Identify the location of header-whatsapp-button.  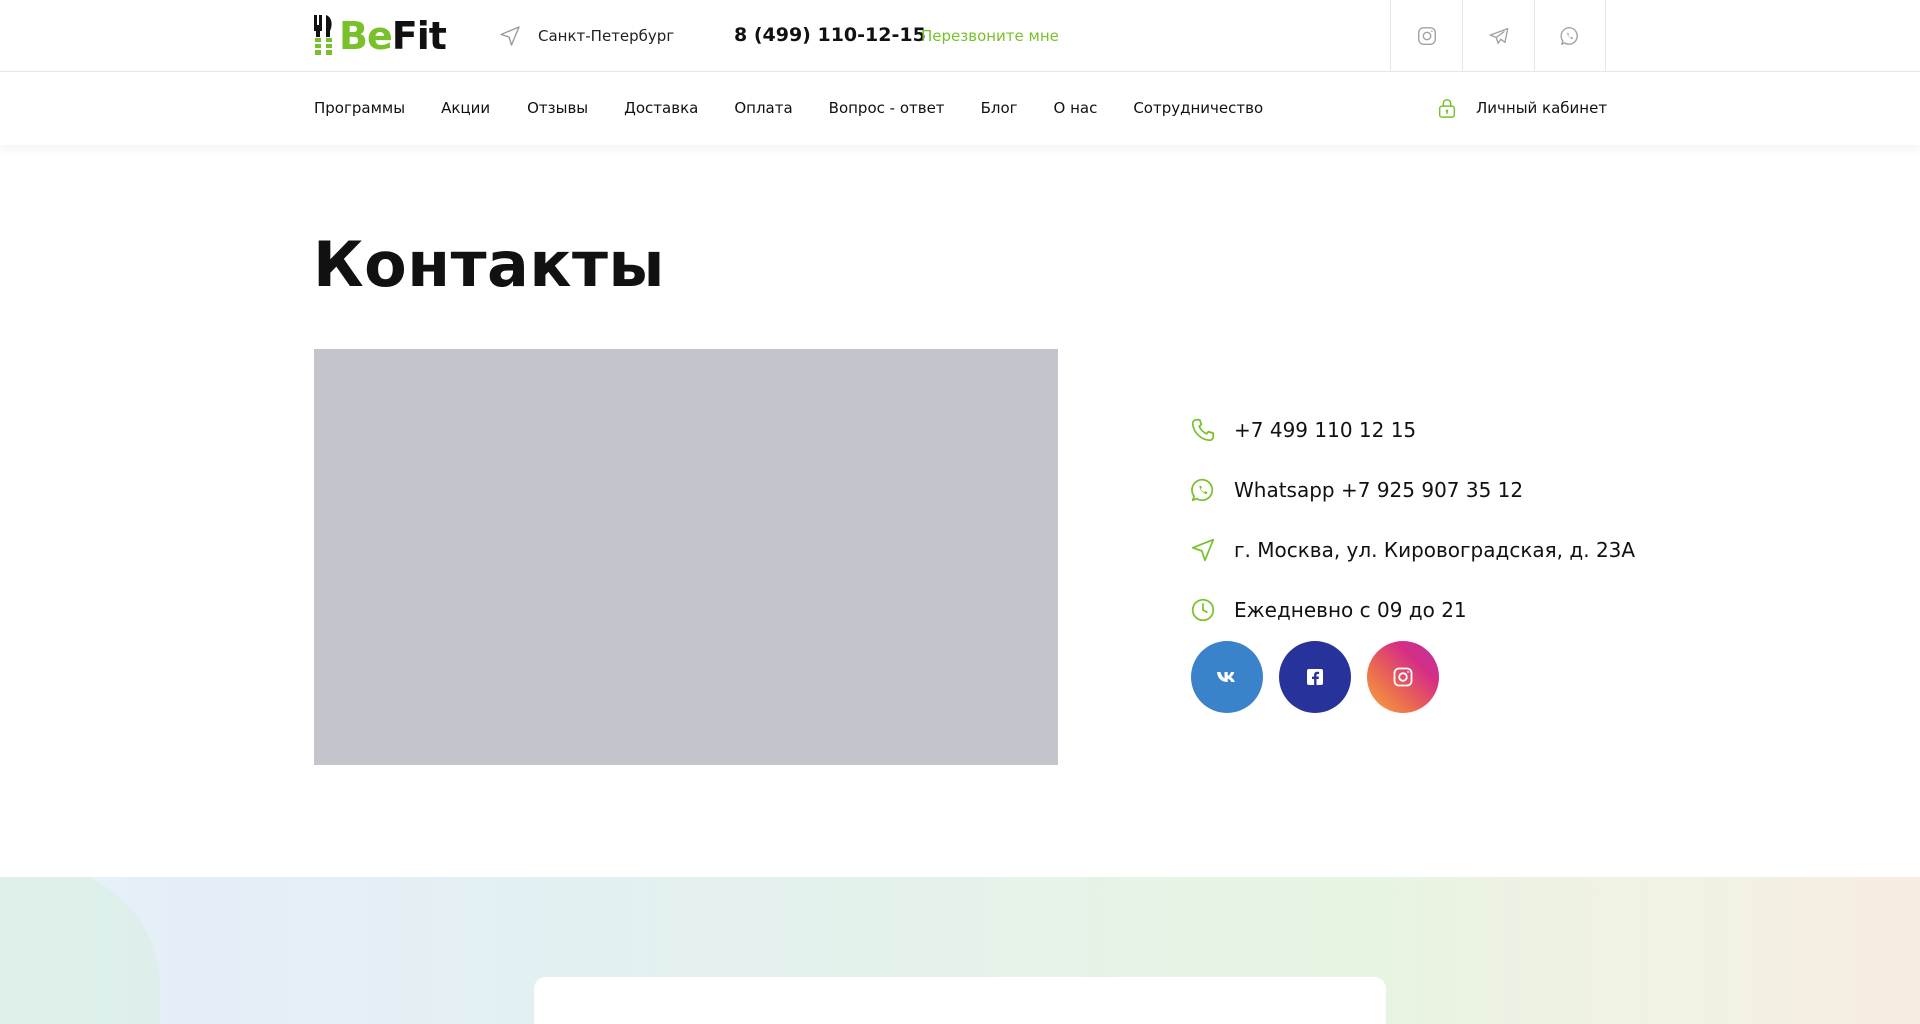
(1570, 36).